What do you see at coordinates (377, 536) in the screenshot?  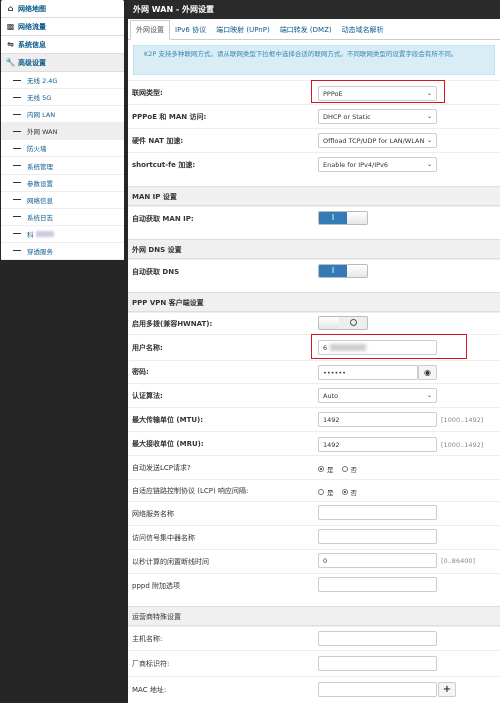 I see `ac-name-input` at bounding box center [377, 536].